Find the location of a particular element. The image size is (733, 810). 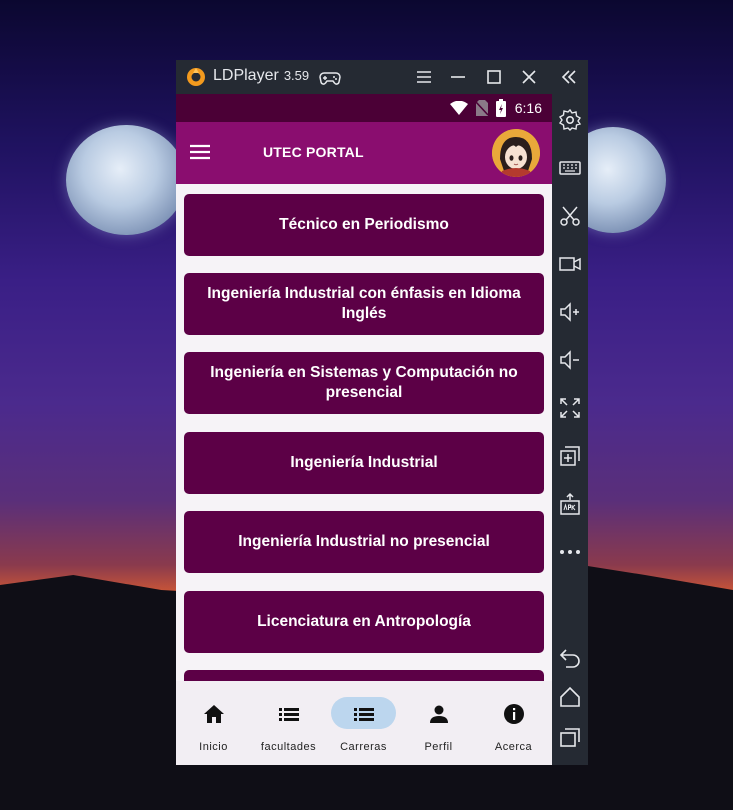

nav-item-carreras: Carreras is located at coordinates (363, 723).